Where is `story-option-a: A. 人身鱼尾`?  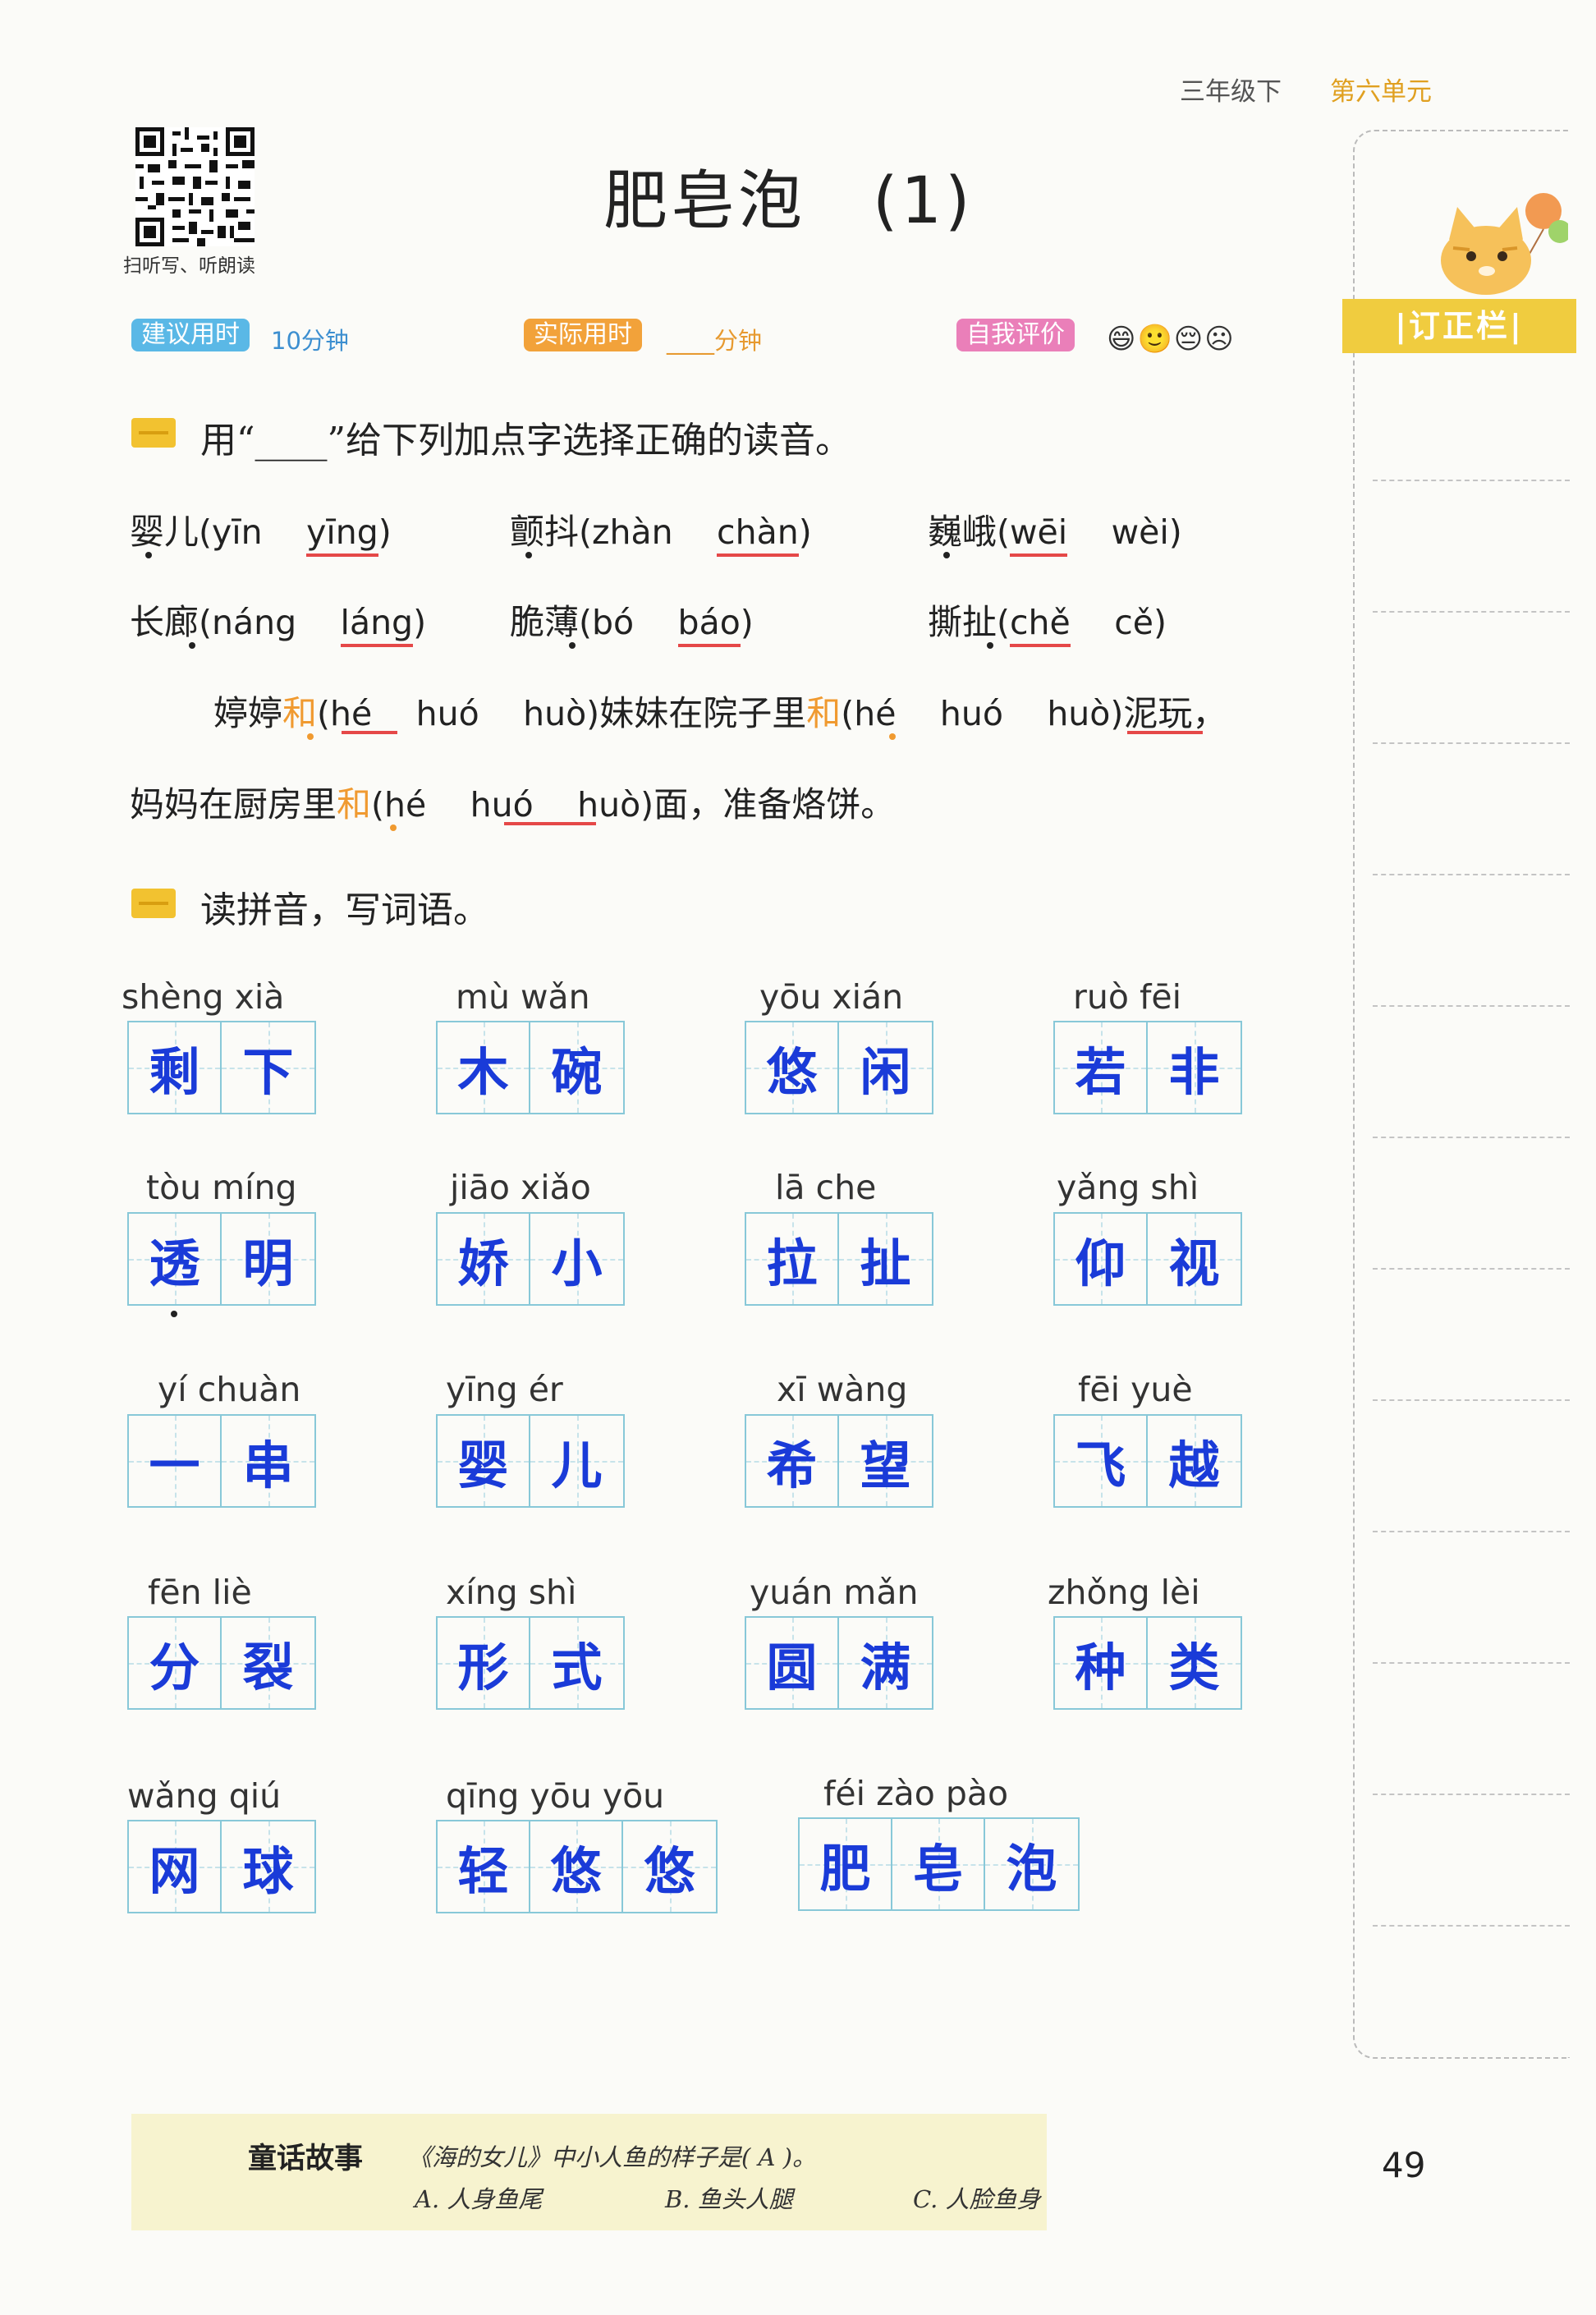
story-option-a: A. 人身鱼尾 is located at coordinates (478, 2197).